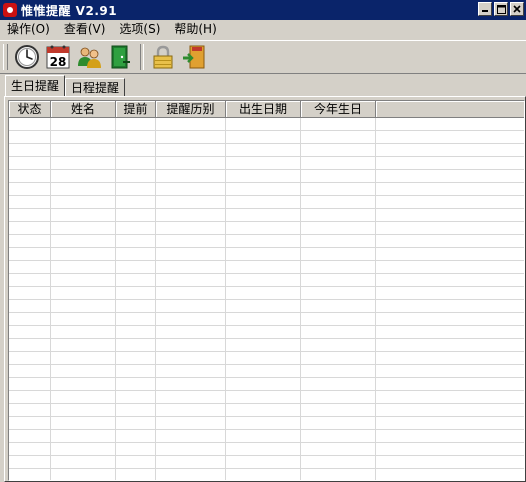 This screenshot has height=482, width=526. I want to click on table-header: 状态 姓名 提前 提醒历别 出生日期 今年生日, so click(266, 109).